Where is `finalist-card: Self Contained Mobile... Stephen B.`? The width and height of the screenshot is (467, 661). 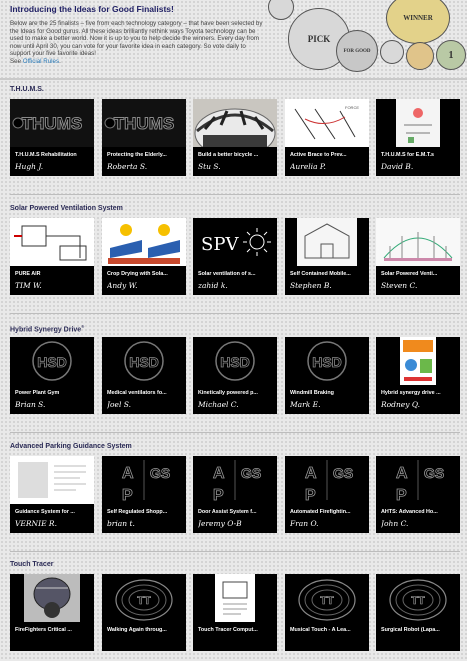 finalist-card: Self Contained Mobile... Stephen B. is located at coordinates (327, 256).